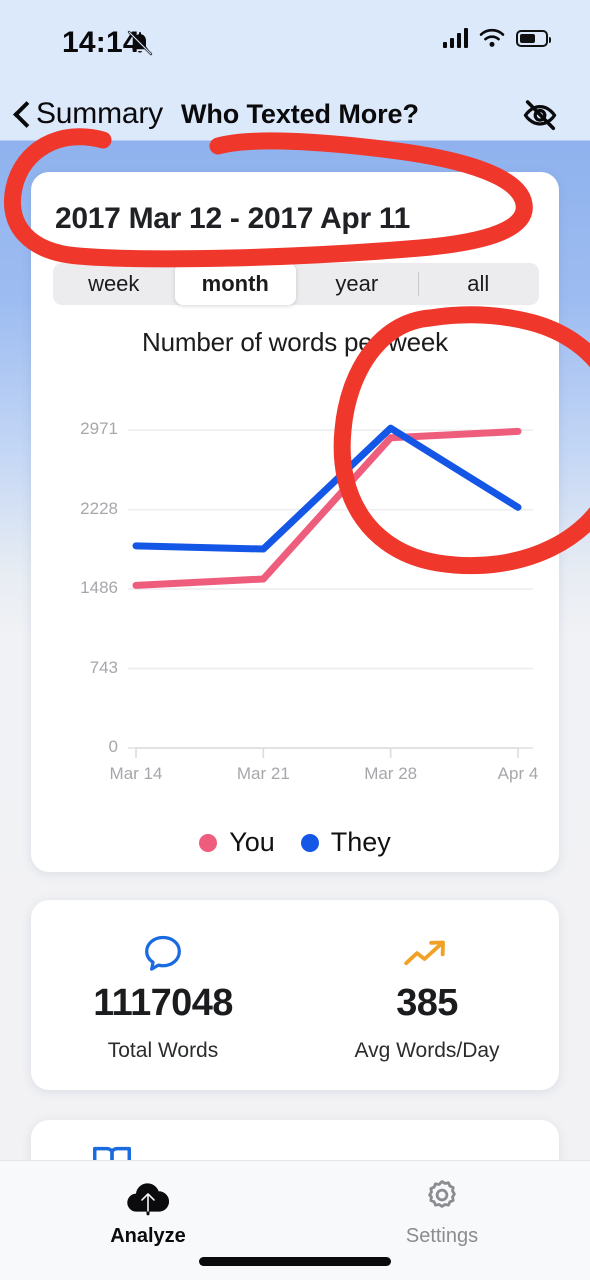 The width and height of the screenshot is (590, 1280). I want to click on stats-card: 1117048 Total Words 385 Avg Words/Day, so click(295, 995).